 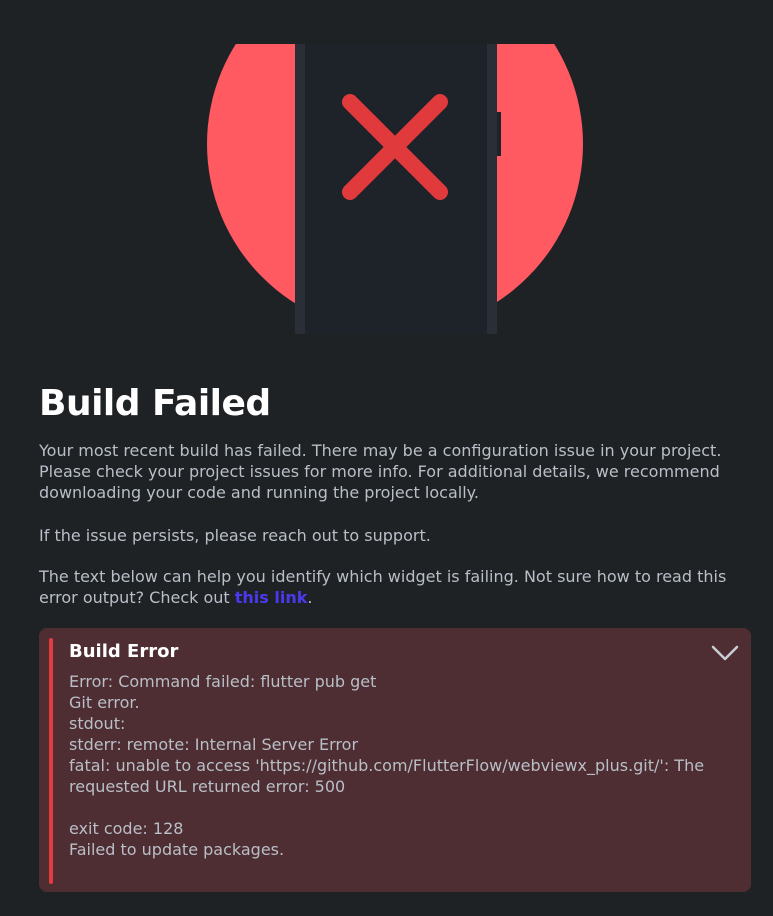 I want to click on error-line, so click(x=394, y=807).